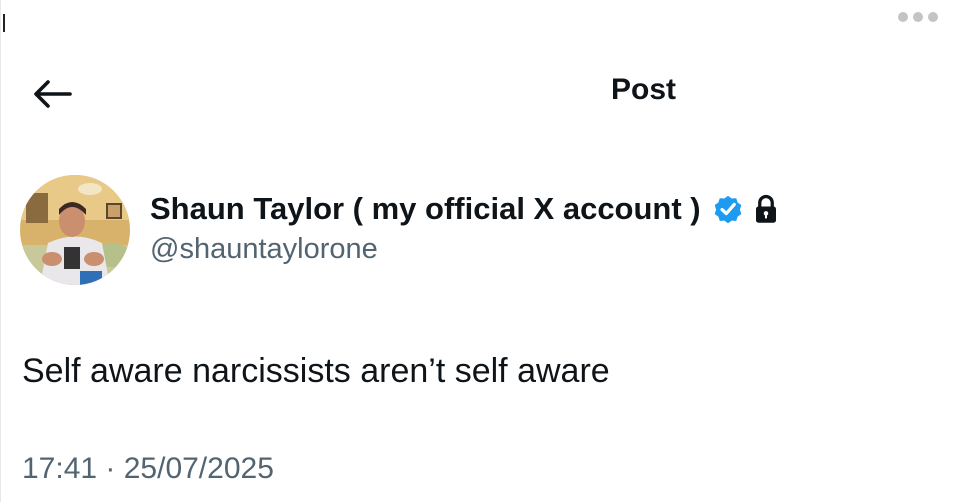 Image resolution: width=960 pixels, height=502 pixels. I want to click on author-handle: @shauntaylorone, so click(264, 249).